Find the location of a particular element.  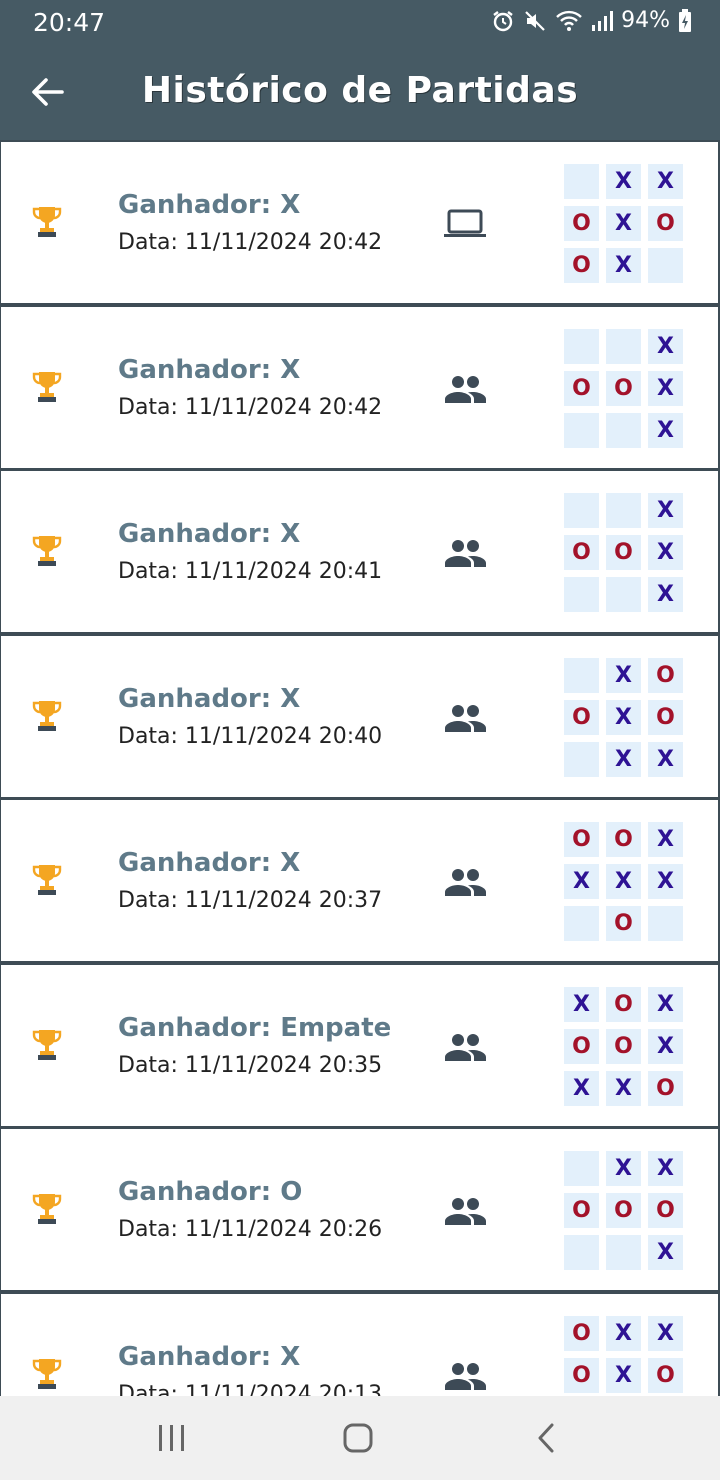

app-bar: Histórico de Partidas is located at coordinates (360, 92).